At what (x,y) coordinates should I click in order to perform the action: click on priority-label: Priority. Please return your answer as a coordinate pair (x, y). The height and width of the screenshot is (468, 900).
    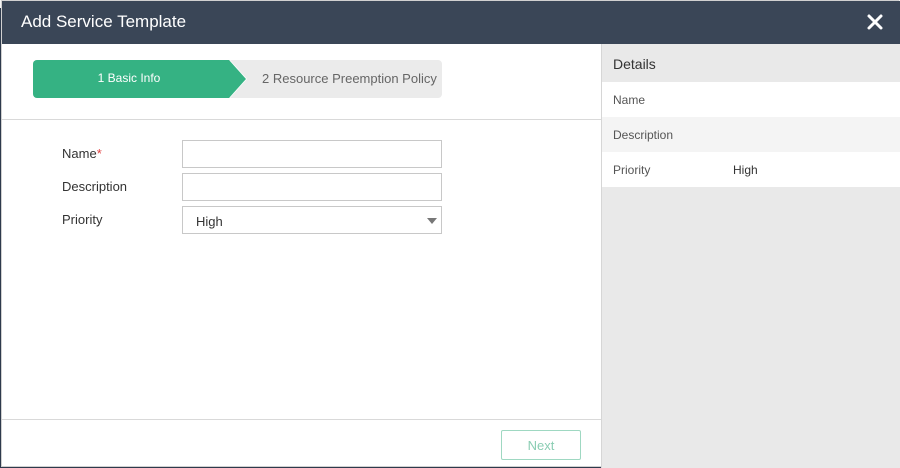
    Looking at the image, I should click on (82, 219).